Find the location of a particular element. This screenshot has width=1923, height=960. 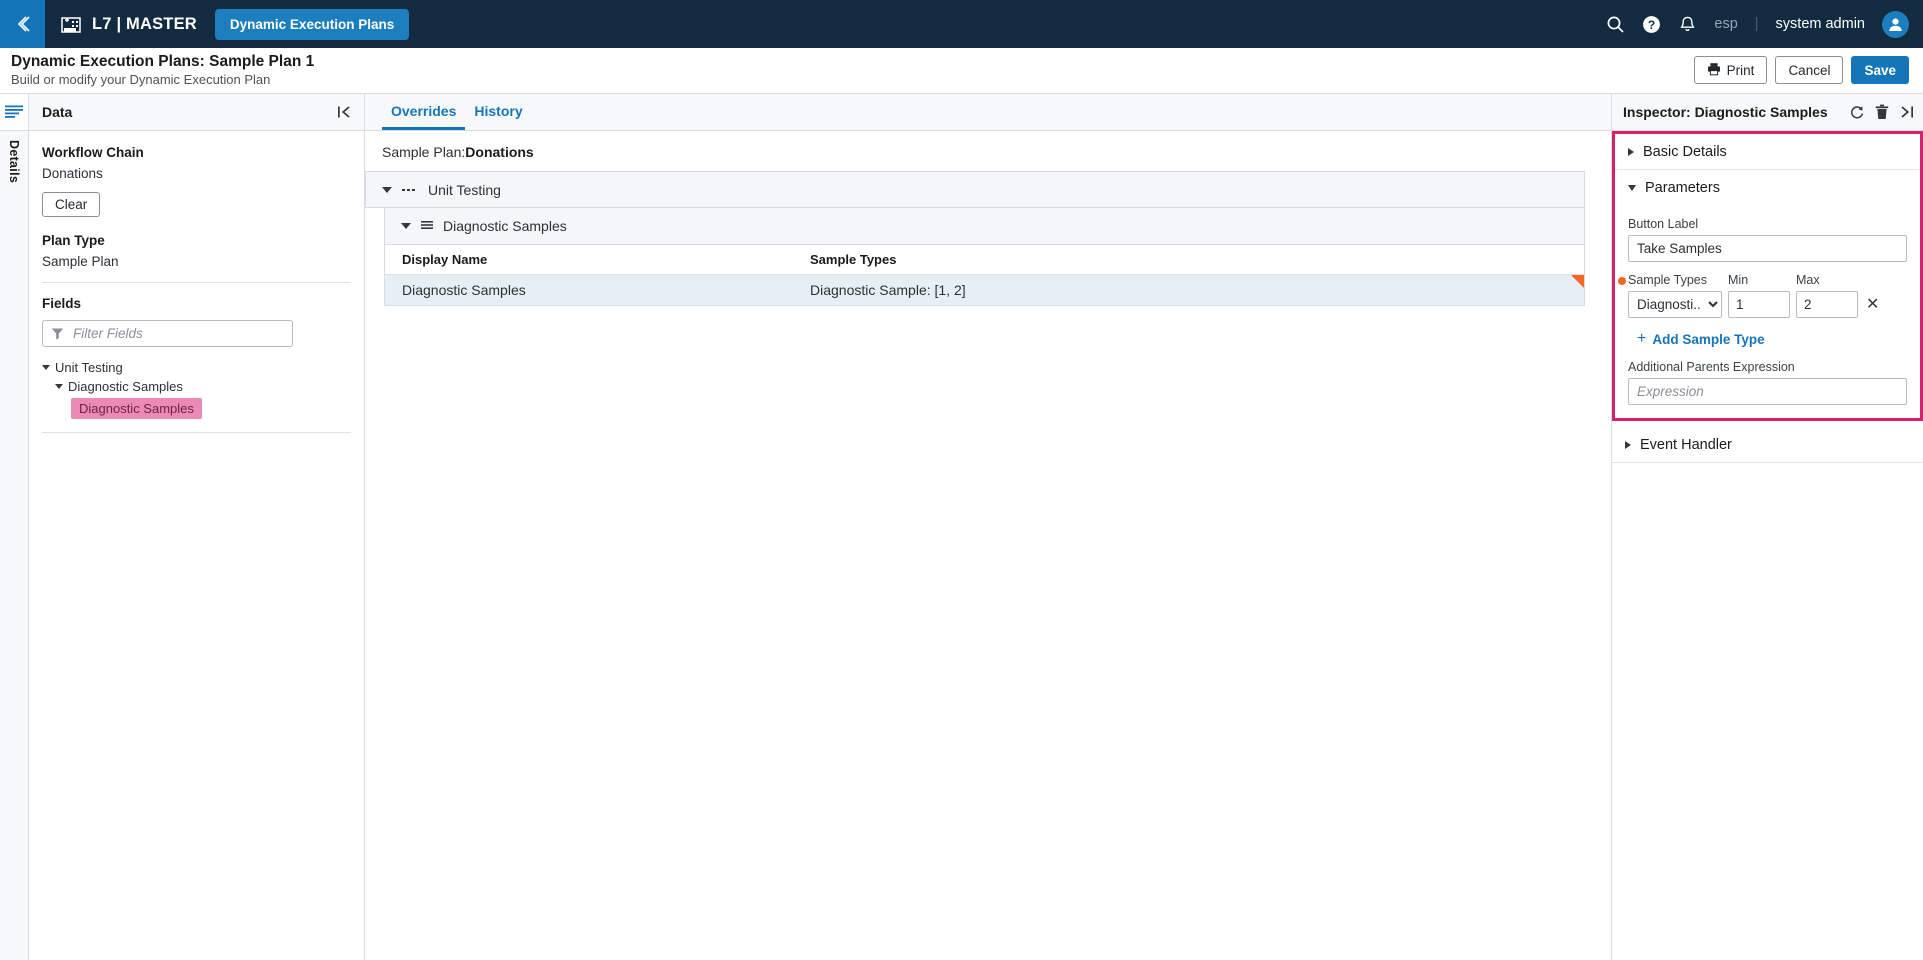

brand: L7 | MASTER is located at coordinates (128, 24).